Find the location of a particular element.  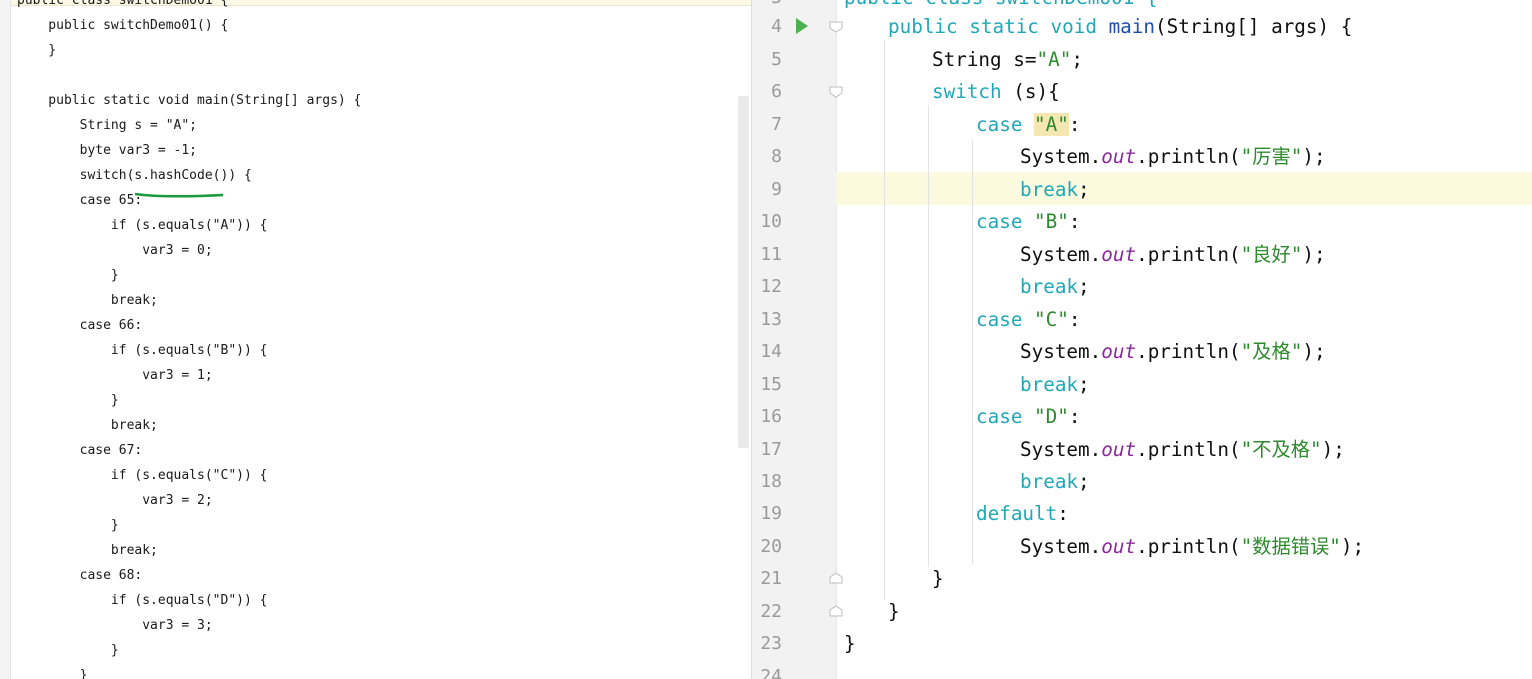

line-number: 12 is located at coordinates (771, 286).